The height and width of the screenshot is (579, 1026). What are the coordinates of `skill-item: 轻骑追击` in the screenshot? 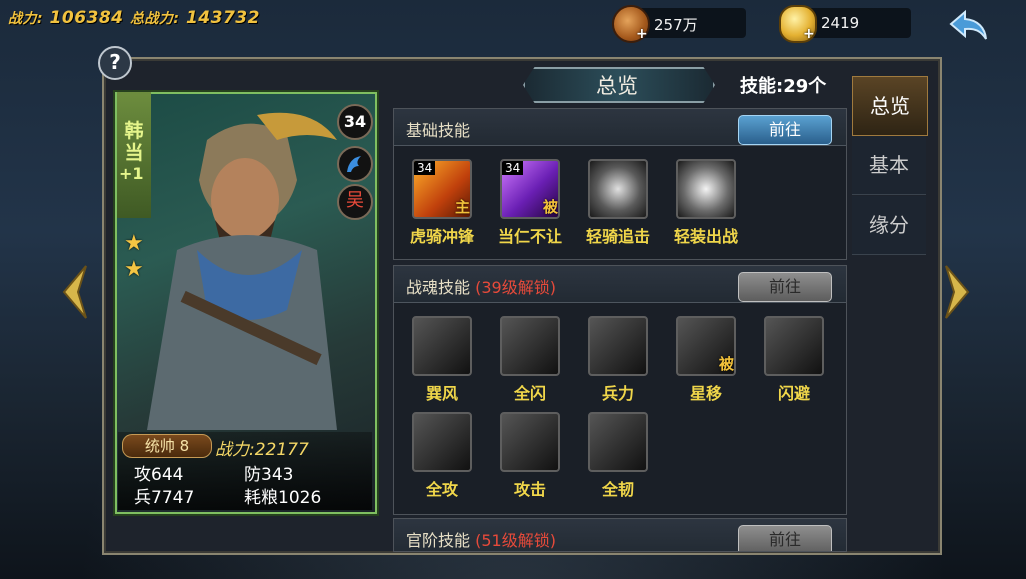 It's located at (618, 203).